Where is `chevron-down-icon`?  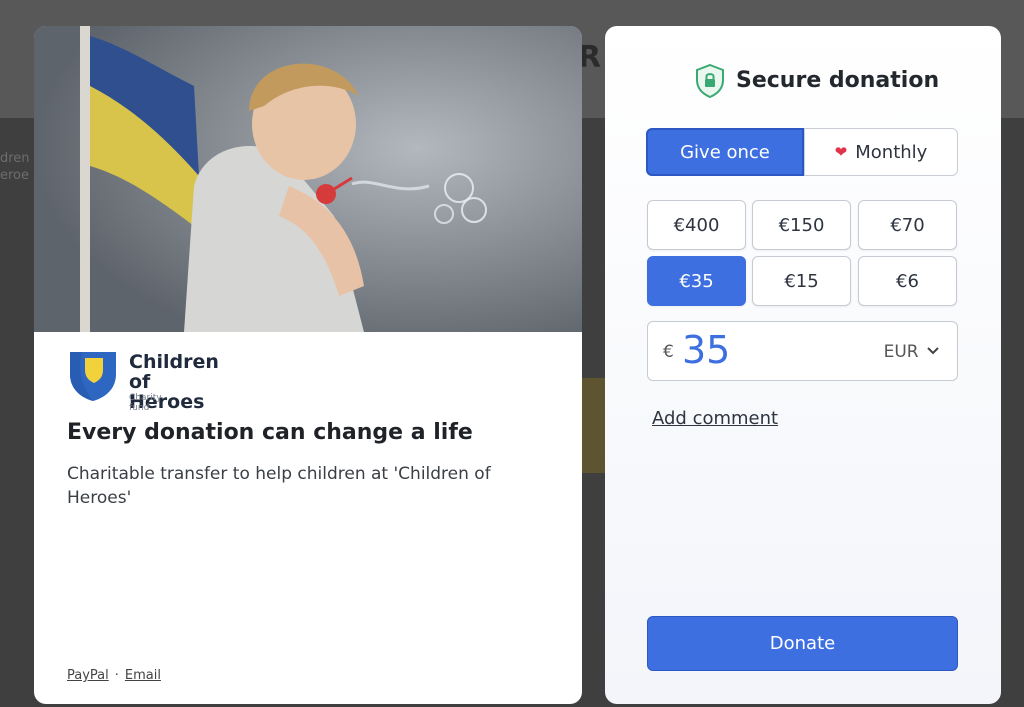 chevron-down-icon is located at coordinates (933, 351).